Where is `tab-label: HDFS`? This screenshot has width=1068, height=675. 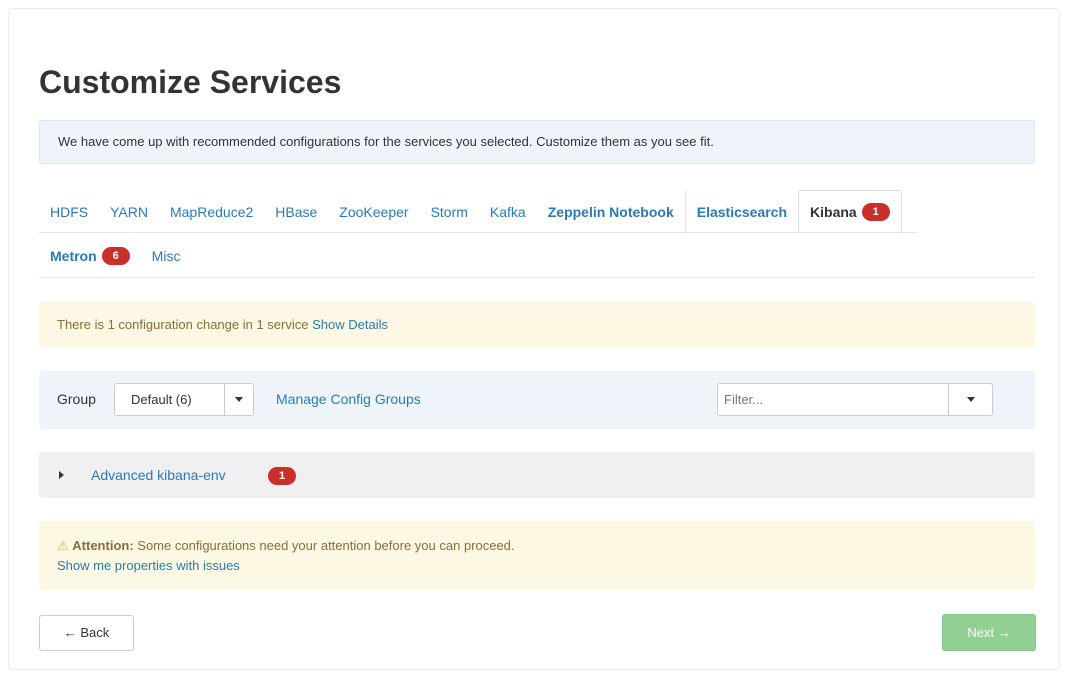 tab-label: HDFS is located at coordinates (69, 212).